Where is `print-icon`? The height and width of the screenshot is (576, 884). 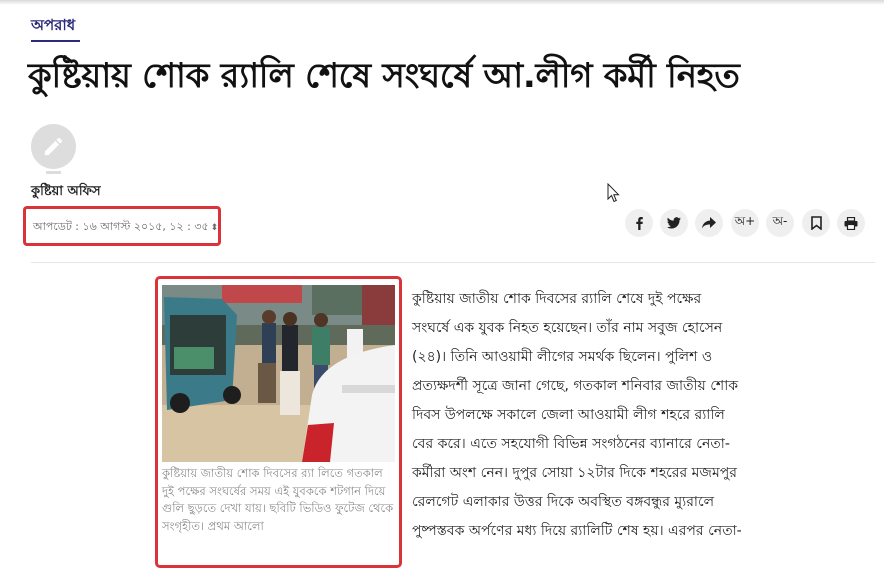
print-icon is located at coordinates (851, 223).